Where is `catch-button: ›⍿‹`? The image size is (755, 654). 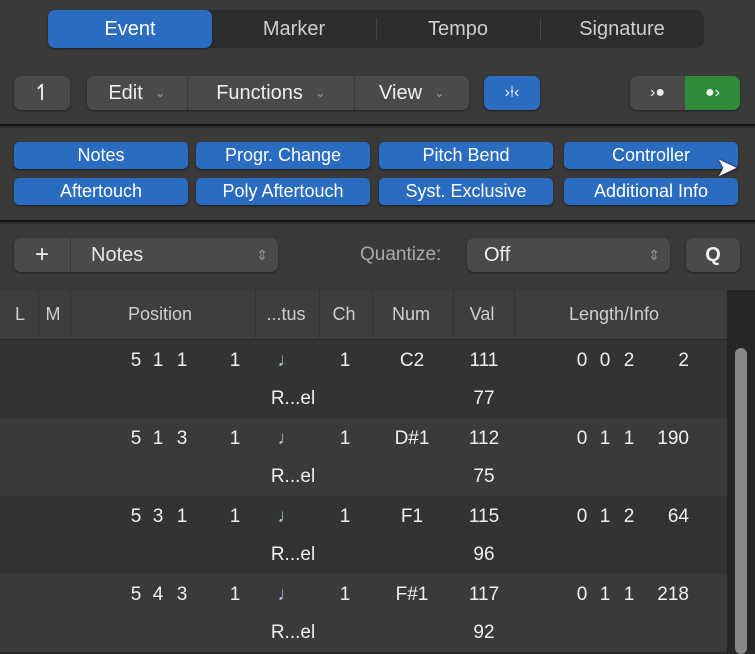 catch-button: ›⍿‹ is located at coordinates (512, 93).